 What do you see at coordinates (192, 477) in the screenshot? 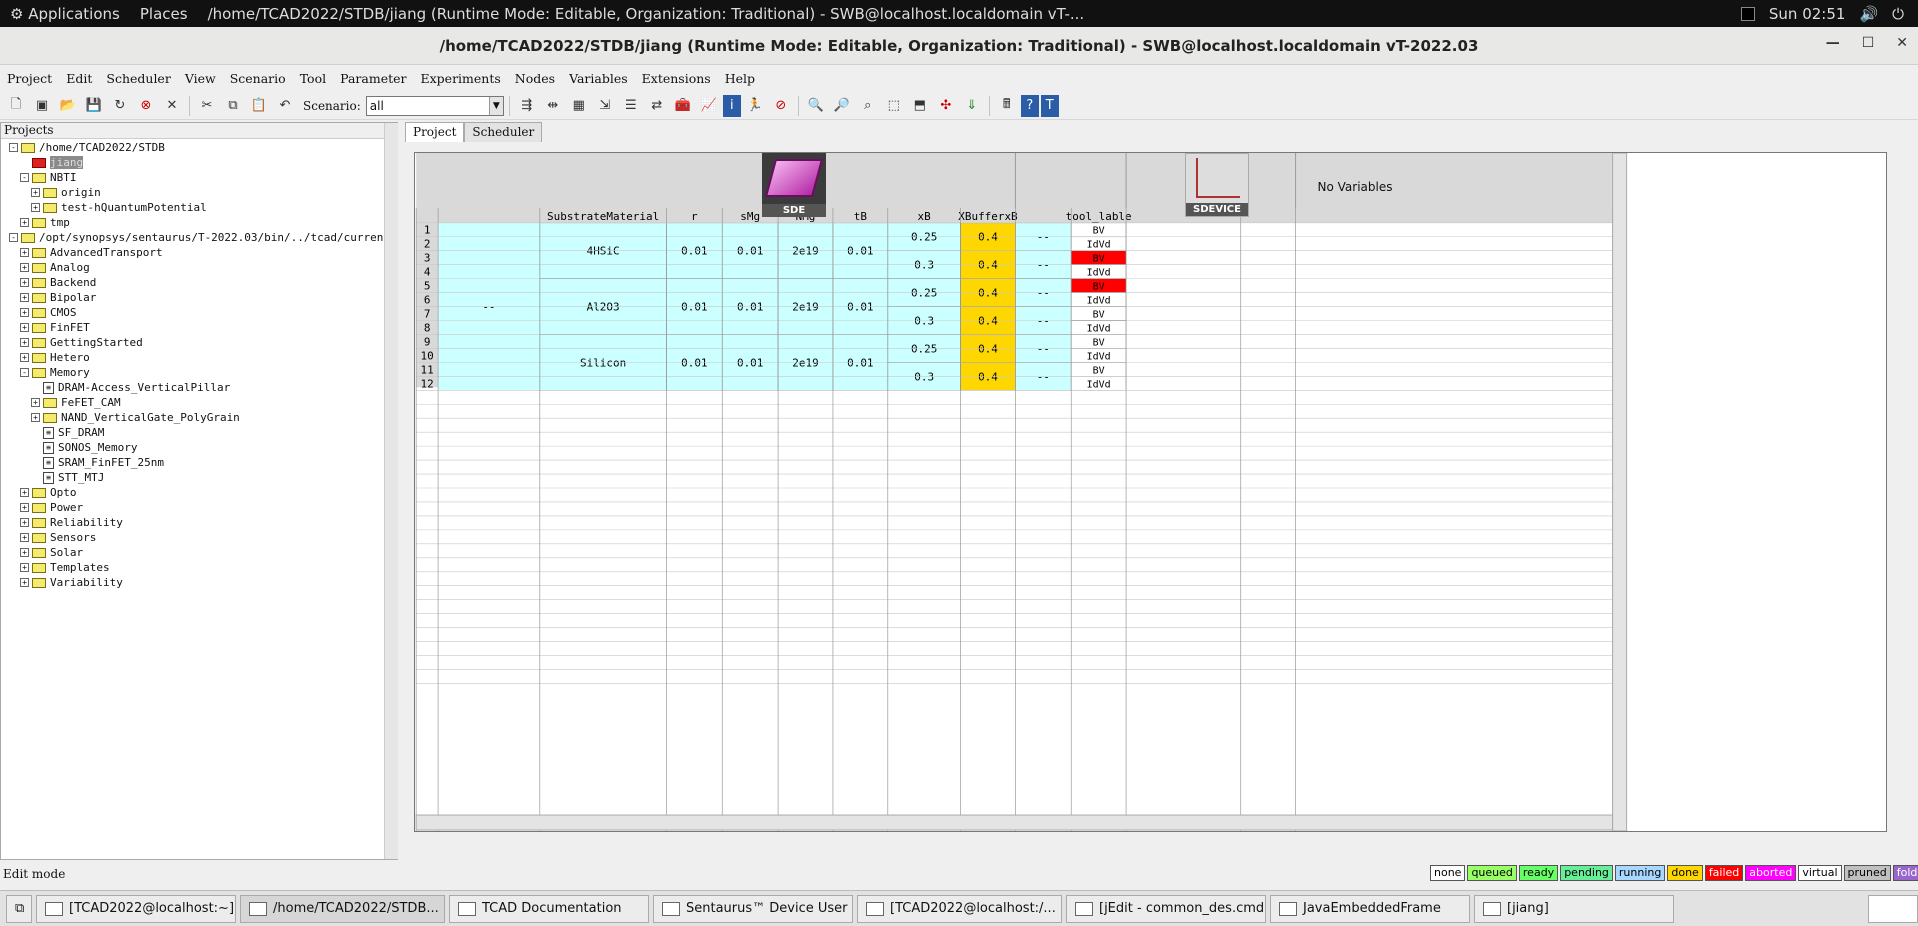
I see `tree-item: ≡ STT_MTJ` at bounding box center [192, 477].